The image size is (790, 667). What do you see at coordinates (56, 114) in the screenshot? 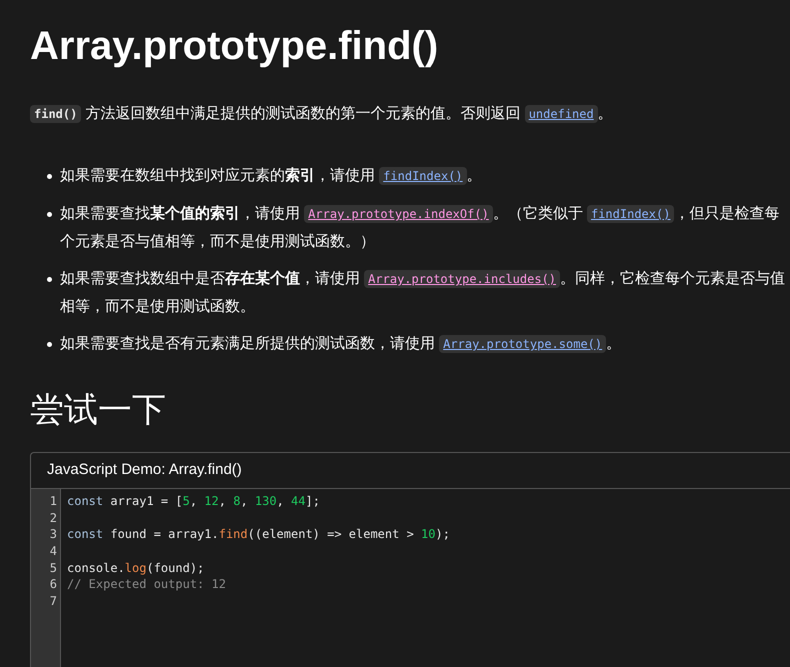
I see `inline-code: find()` at bounding box center [56, 114].